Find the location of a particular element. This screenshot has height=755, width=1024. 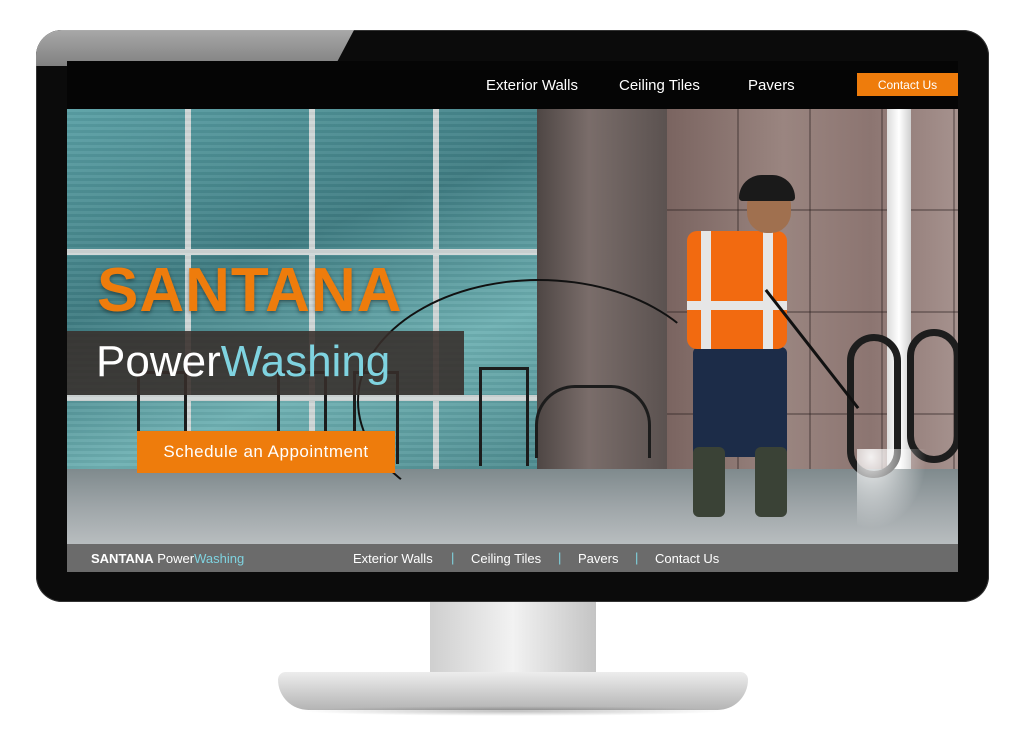

footer-logo-santana: SANTANA is located at coordinates (122, 558).